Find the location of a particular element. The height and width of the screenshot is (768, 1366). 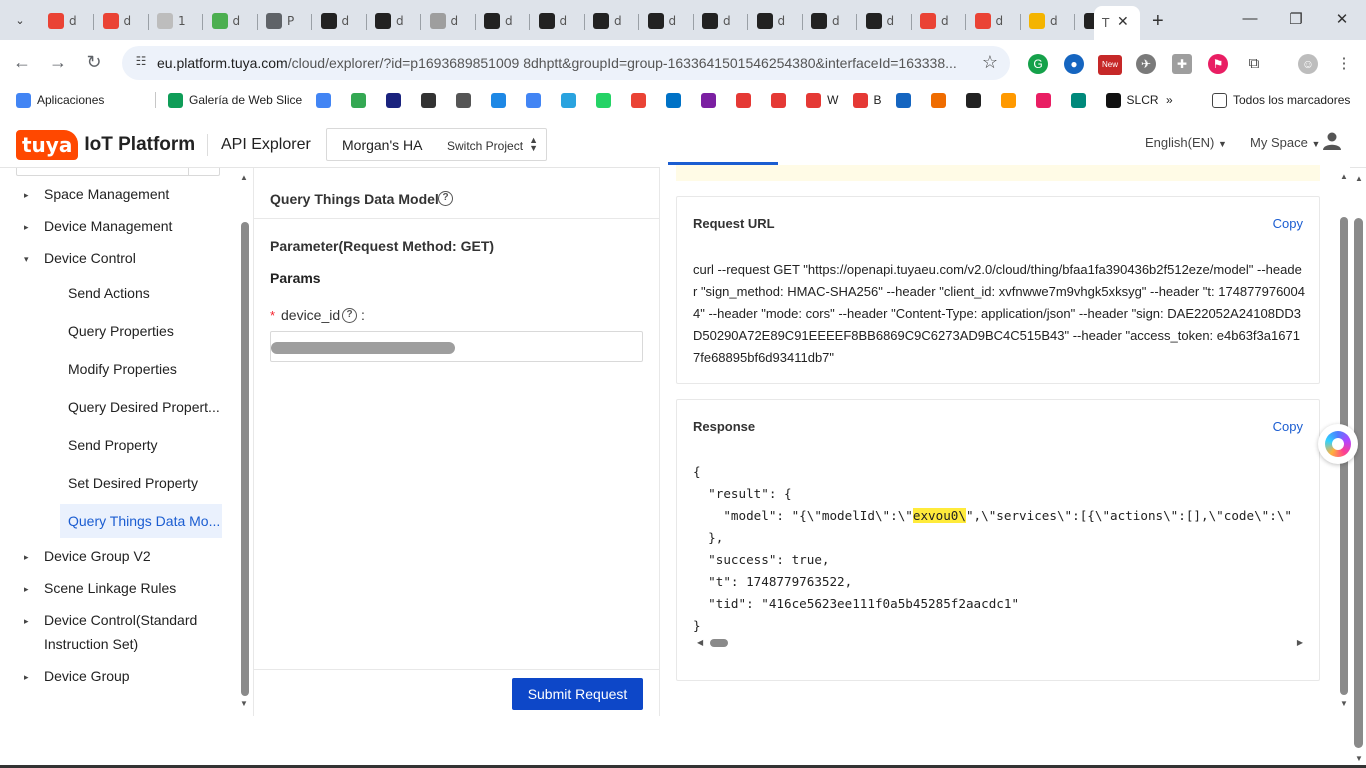

new-tab-icon: + is located at coordinates (1158, 21).